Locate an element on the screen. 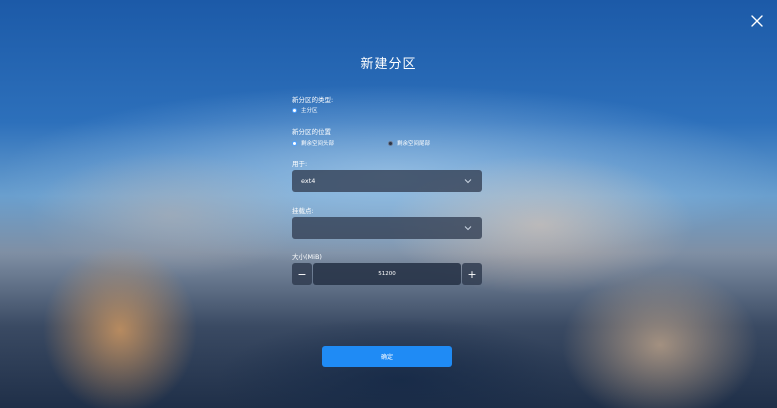 Image resolution: width=777 pixels, height=408 pixels. radio-label: 主分区 is located at coordinates (309, 111).